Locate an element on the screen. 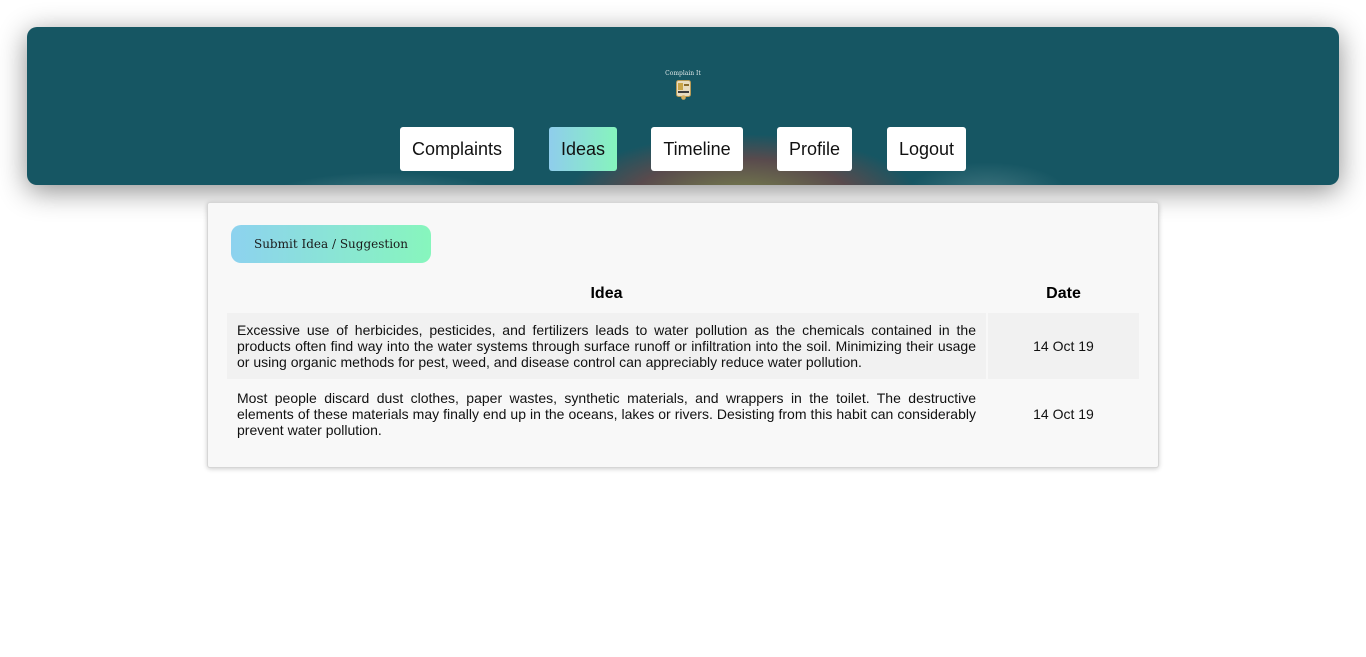  nav-complaints: Complaints is located at coordinates (457, 149).